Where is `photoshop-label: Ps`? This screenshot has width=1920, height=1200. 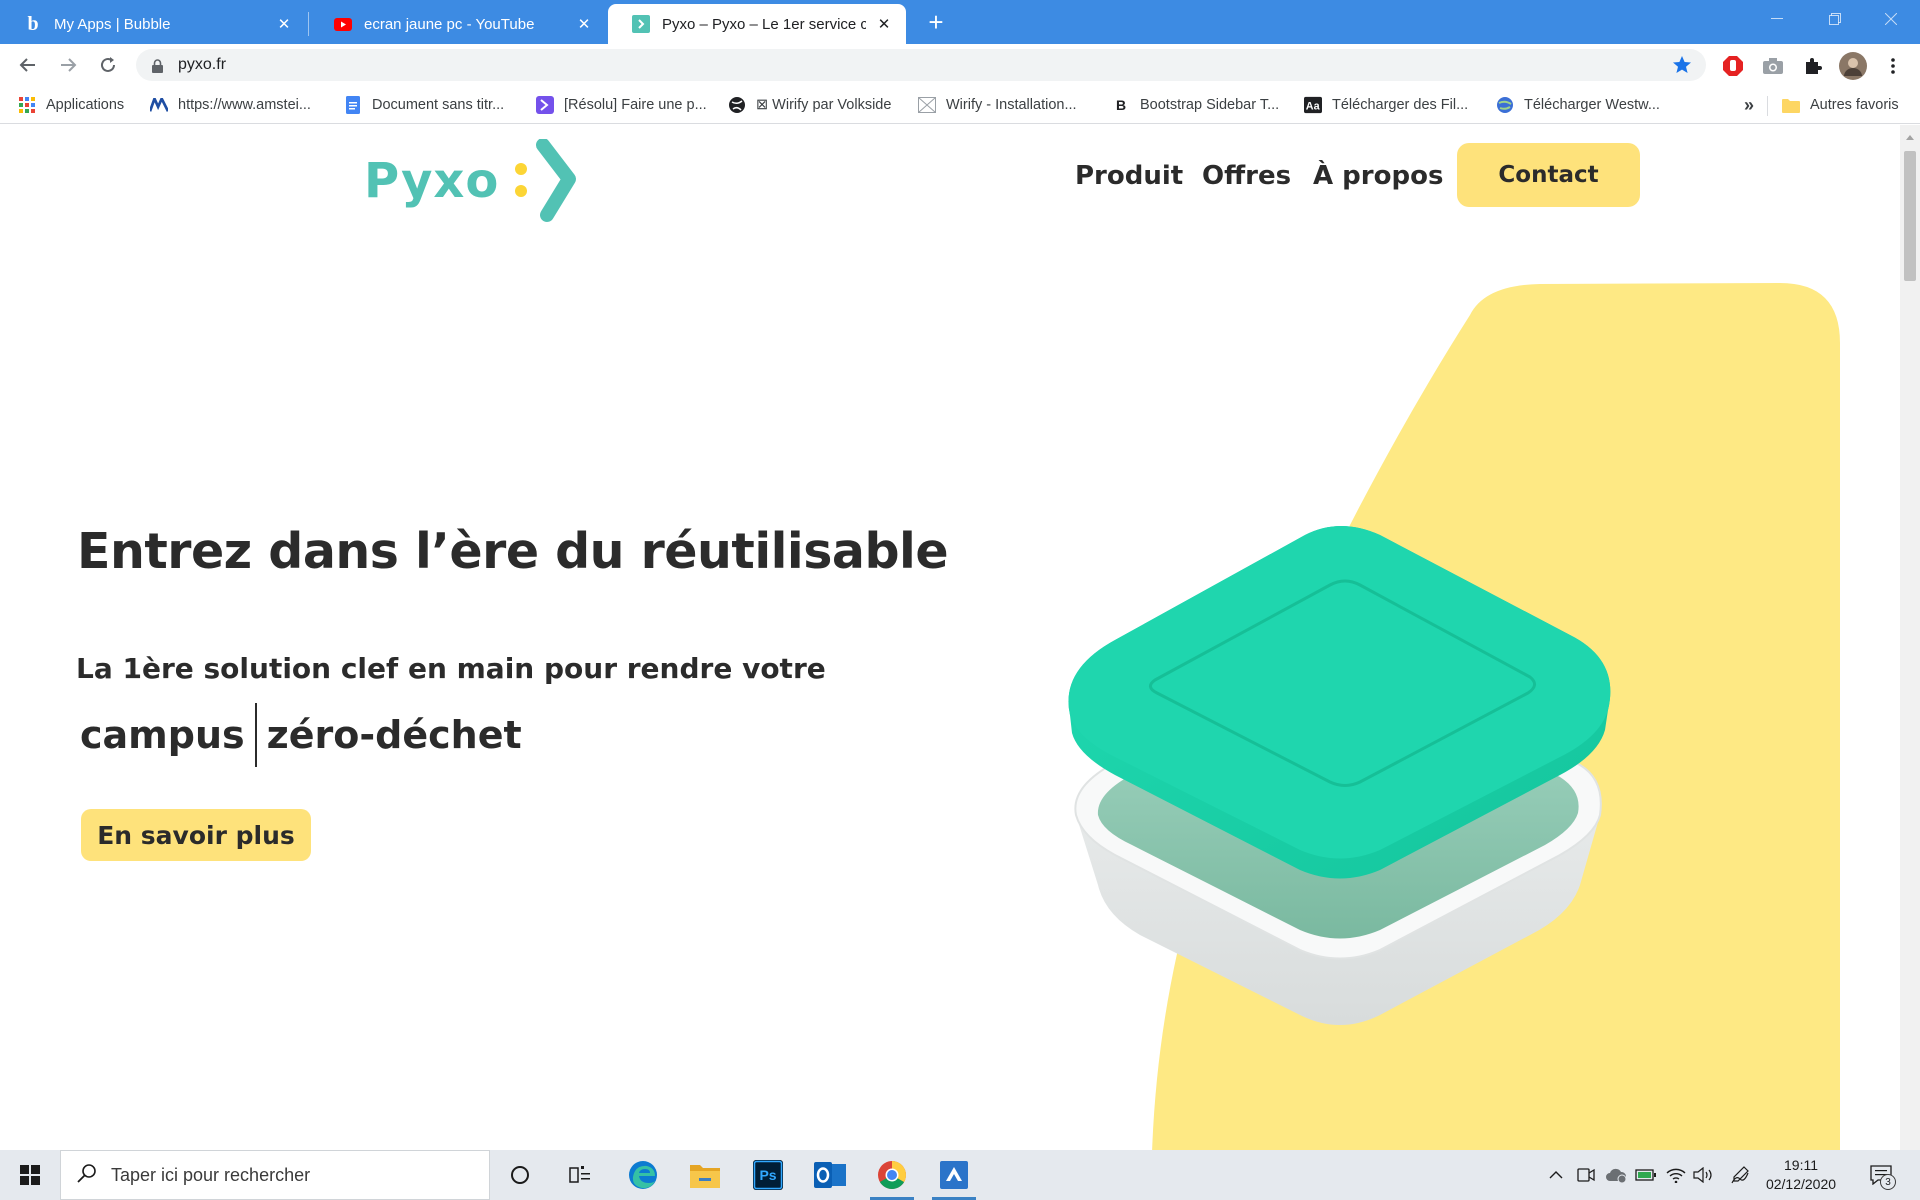 photoshop-label: Ps is located at coordinates (768, 1175).